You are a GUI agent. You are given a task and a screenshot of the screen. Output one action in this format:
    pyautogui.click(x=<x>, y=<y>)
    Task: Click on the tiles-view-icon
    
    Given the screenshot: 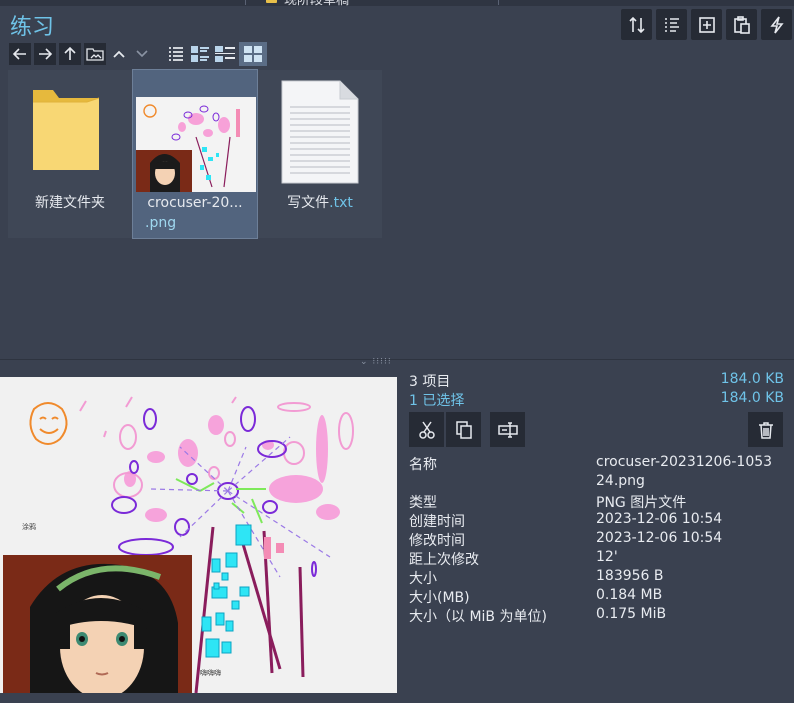 What is the action you would take?
    pyautogui.click(x=200, y=54)
    